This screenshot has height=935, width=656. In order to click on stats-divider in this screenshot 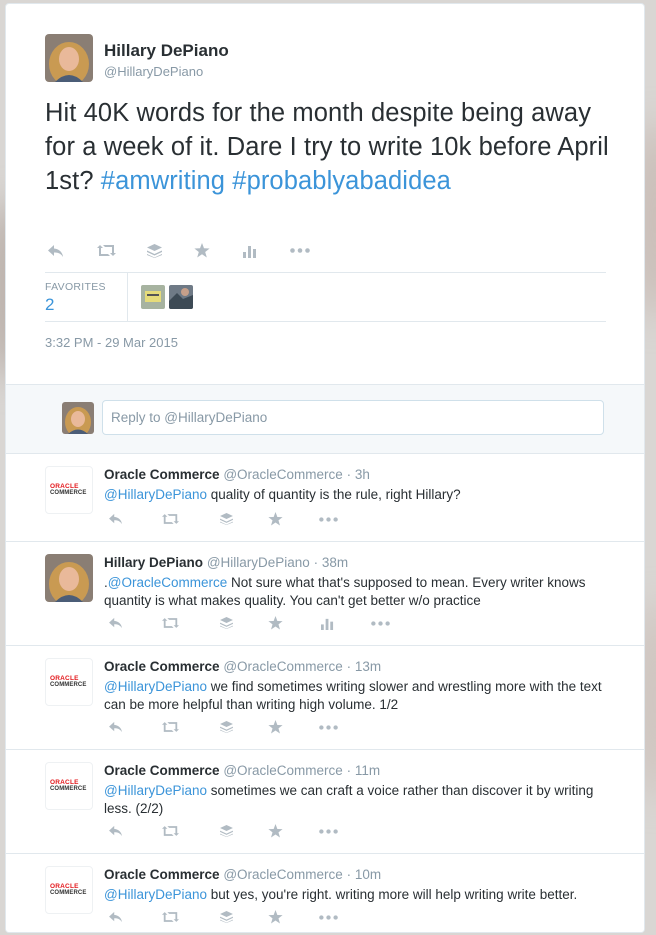, I will do `click(127, 297)`.